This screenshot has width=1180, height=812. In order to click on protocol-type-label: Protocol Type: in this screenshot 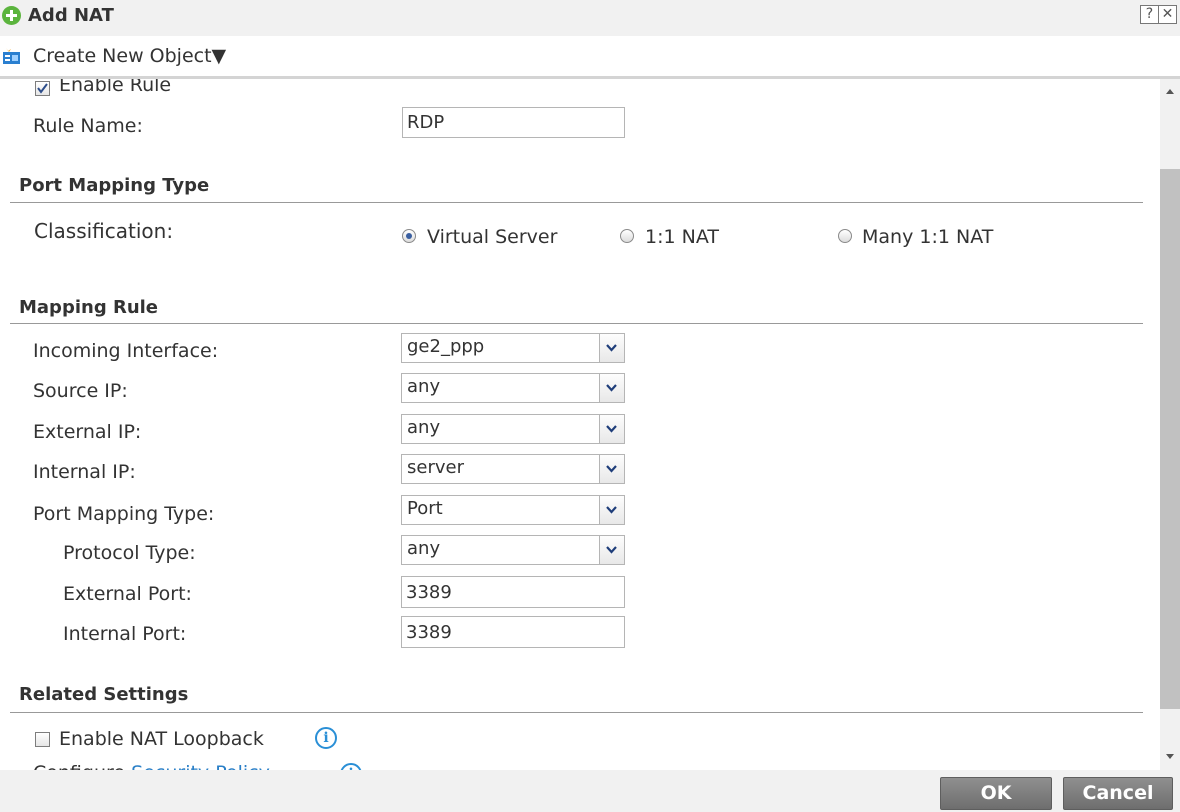, I will do `click(129, 553)`.